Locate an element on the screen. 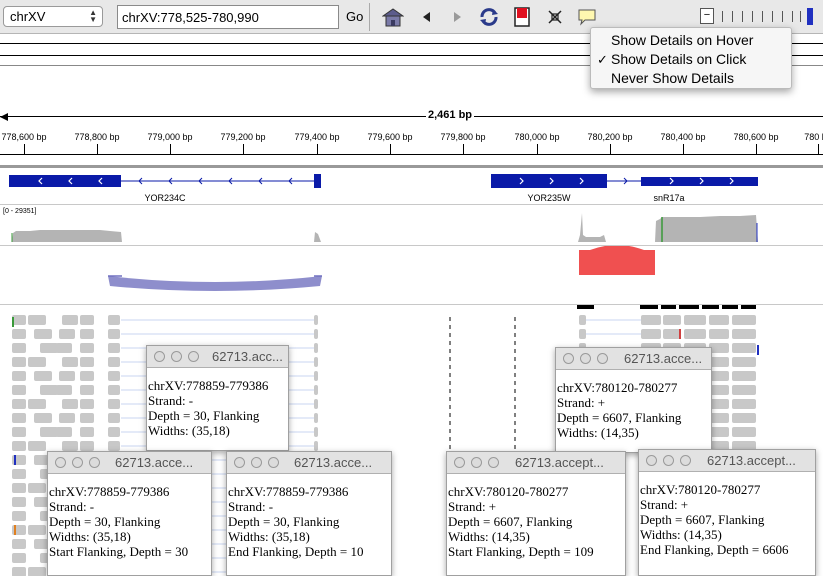 This screenshot has width=823, height=576. zoom-out-button: − is located at coordinates (707, 16).